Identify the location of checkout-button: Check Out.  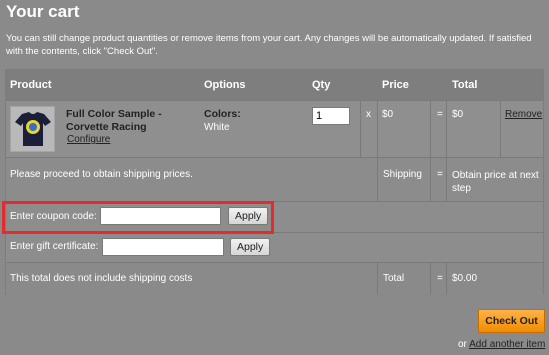
(511, 321).